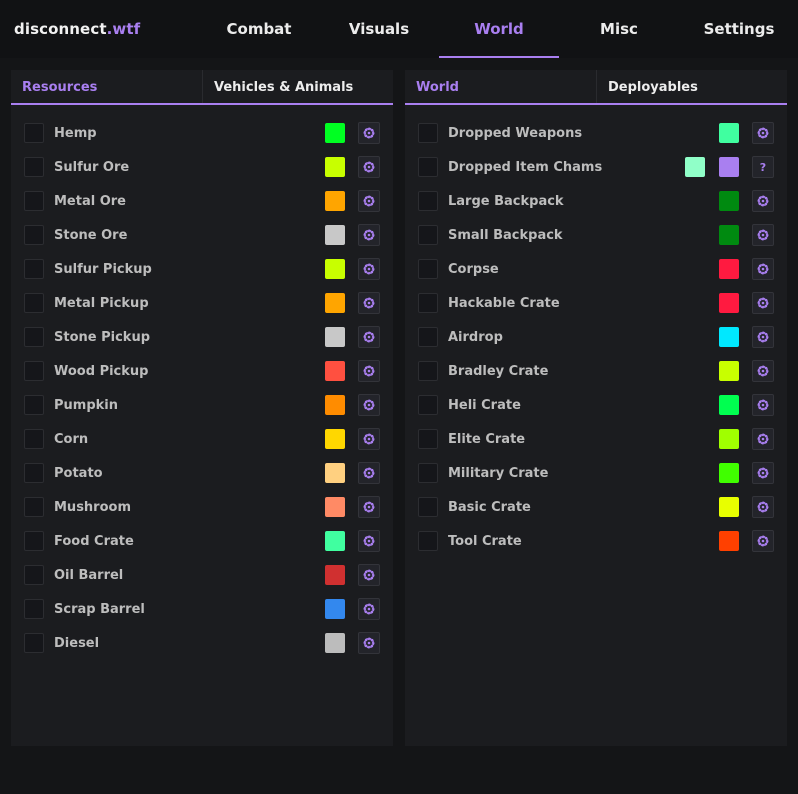 The image size is (798, 794). I want to click on checkbox-pumpkin, so click(34, 405).